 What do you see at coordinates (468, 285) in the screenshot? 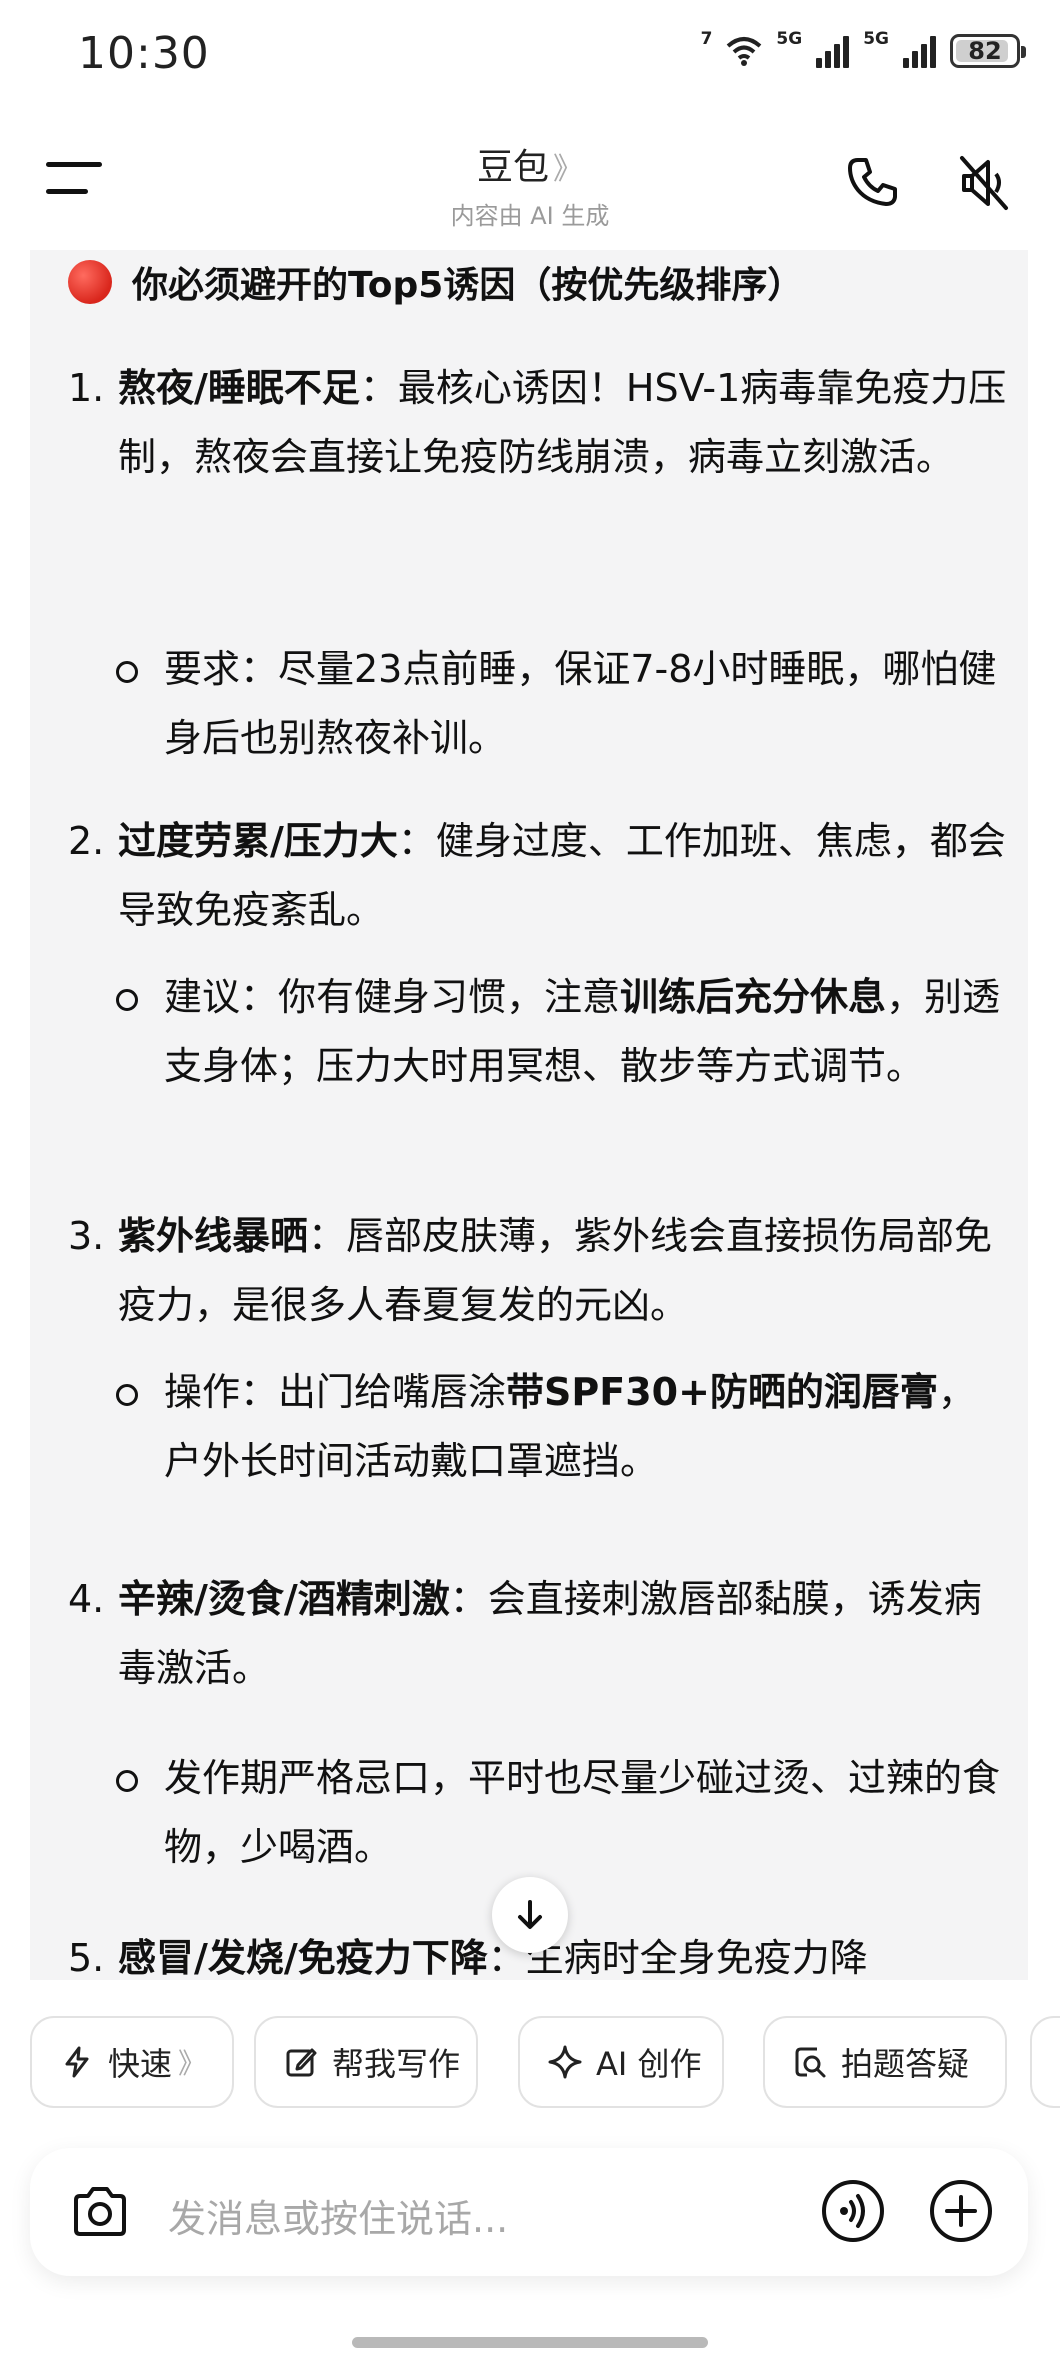
I see `heading-text: 你必须避开的Top5诱因（按优先级排序）` at bounding box center [468, 285].